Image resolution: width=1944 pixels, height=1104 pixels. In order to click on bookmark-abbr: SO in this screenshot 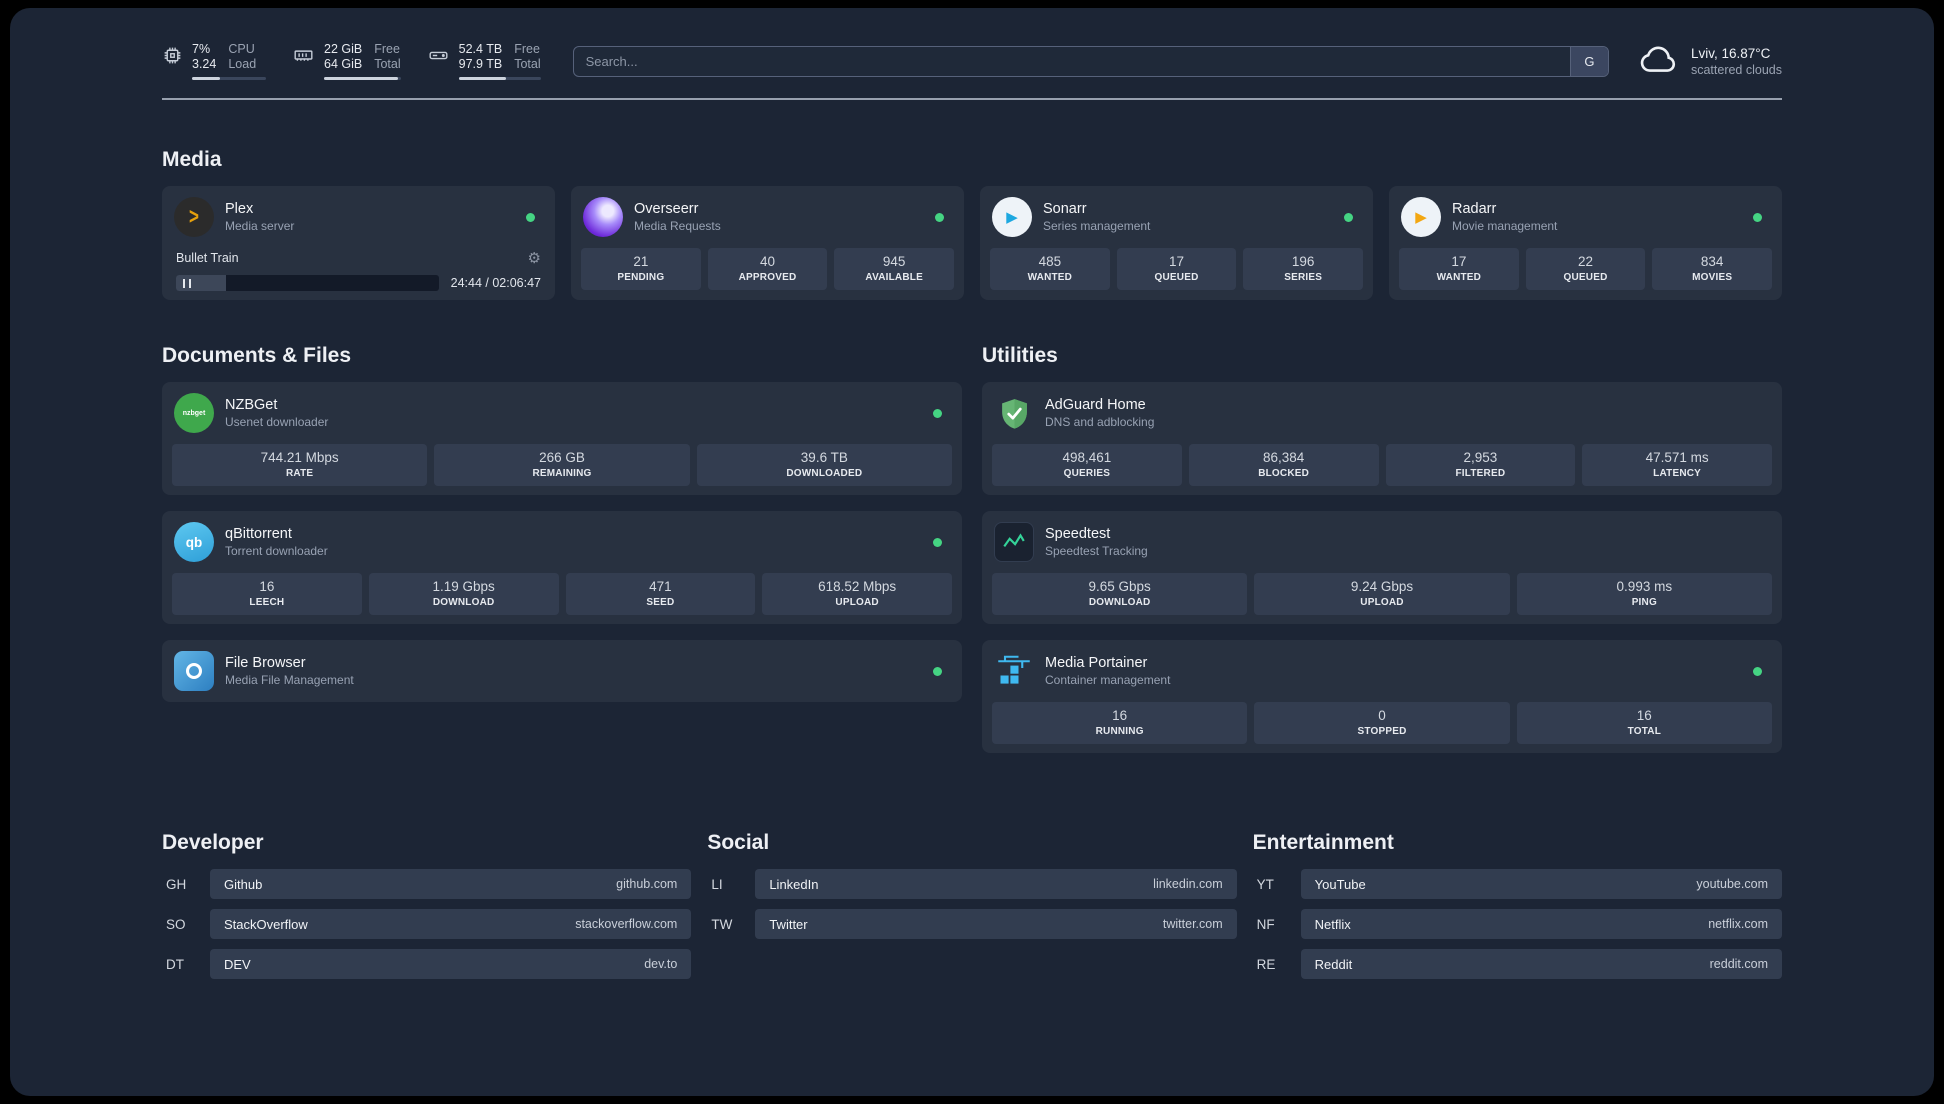, I will do `click(176, 924)`.